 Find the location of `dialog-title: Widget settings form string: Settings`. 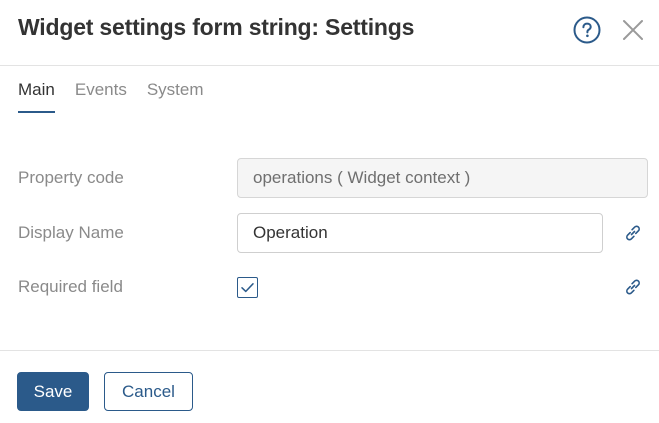

dialog-title: Widget settings form string: Settings is located at coordinates (216, 27).